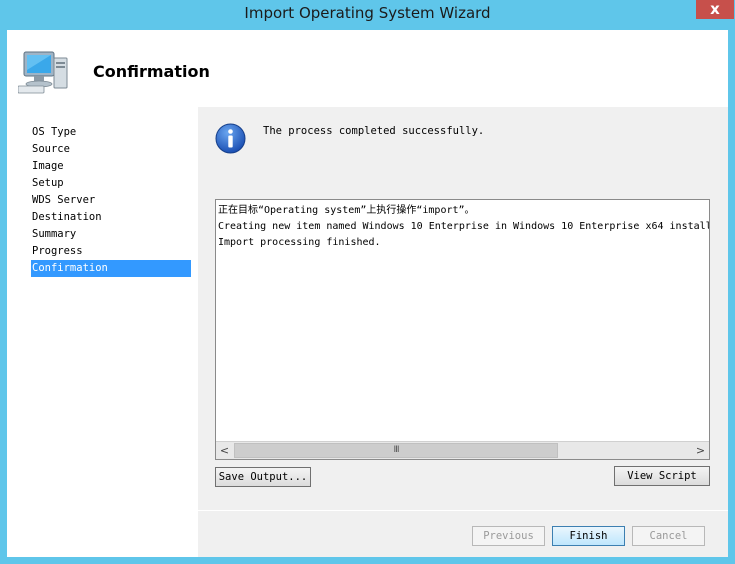 Image resolution: width=735 pixels, height=564 pixels. I want to click on output-line: Import processing finished., so click(299, 242).